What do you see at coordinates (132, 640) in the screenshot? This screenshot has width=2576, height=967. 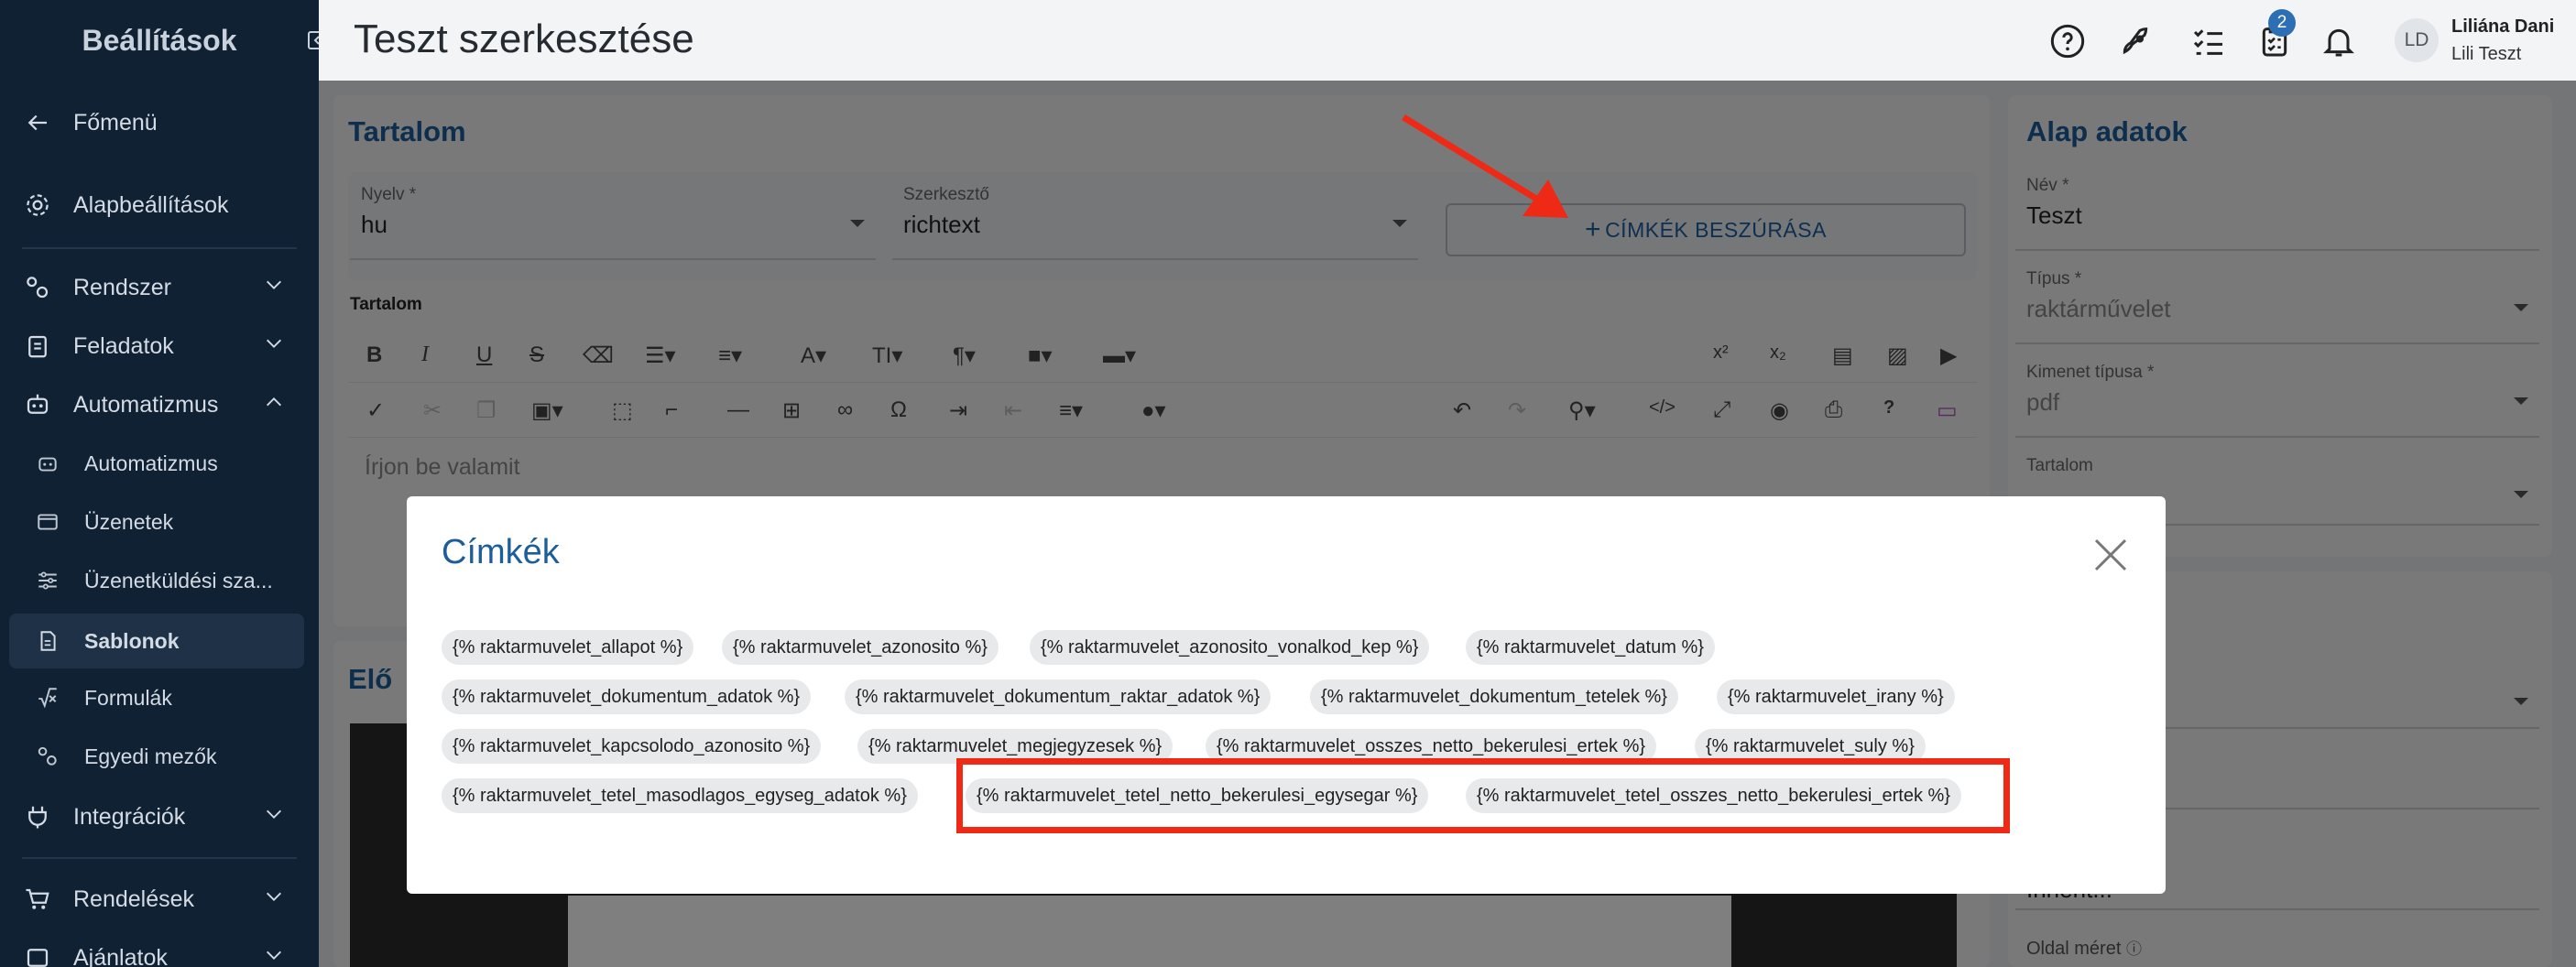 I see `sidebar-item-label: Sablonok` at bounding box center [132, 640].